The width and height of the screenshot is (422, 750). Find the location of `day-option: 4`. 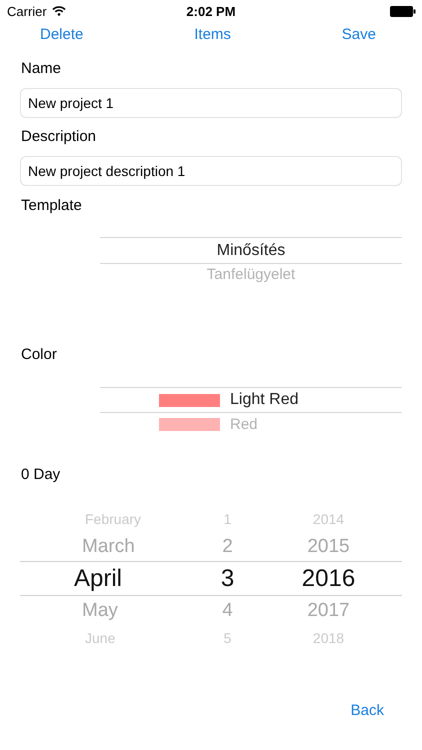

day-option: 4 is located at coordinates (227, 611).